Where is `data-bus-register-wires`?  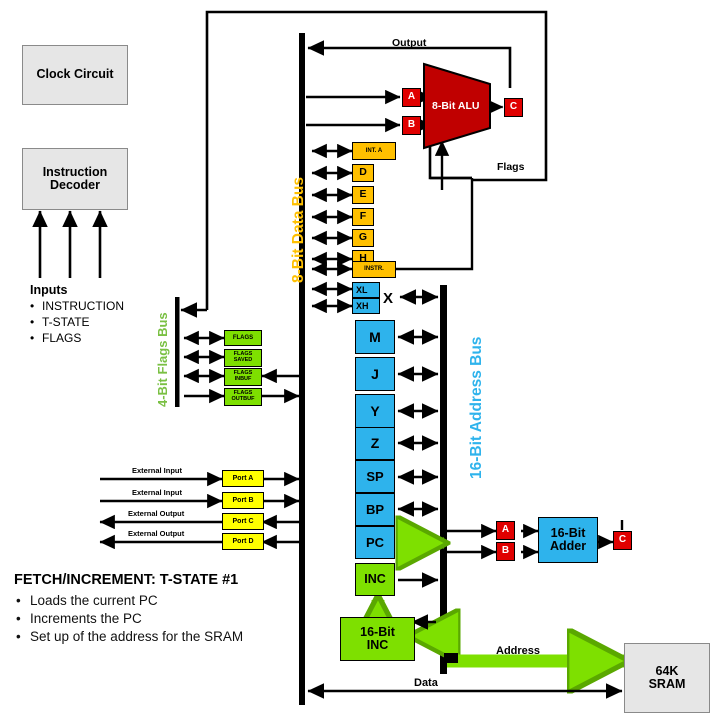 data-bus-register-wires is located at coordinates (332, 228).